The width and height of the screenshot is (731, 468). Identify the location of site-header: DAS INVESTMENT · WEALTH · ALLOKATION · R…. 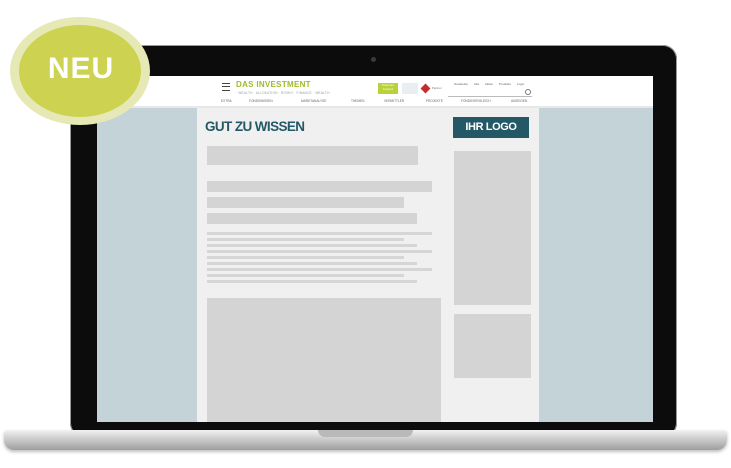
(375, 91).